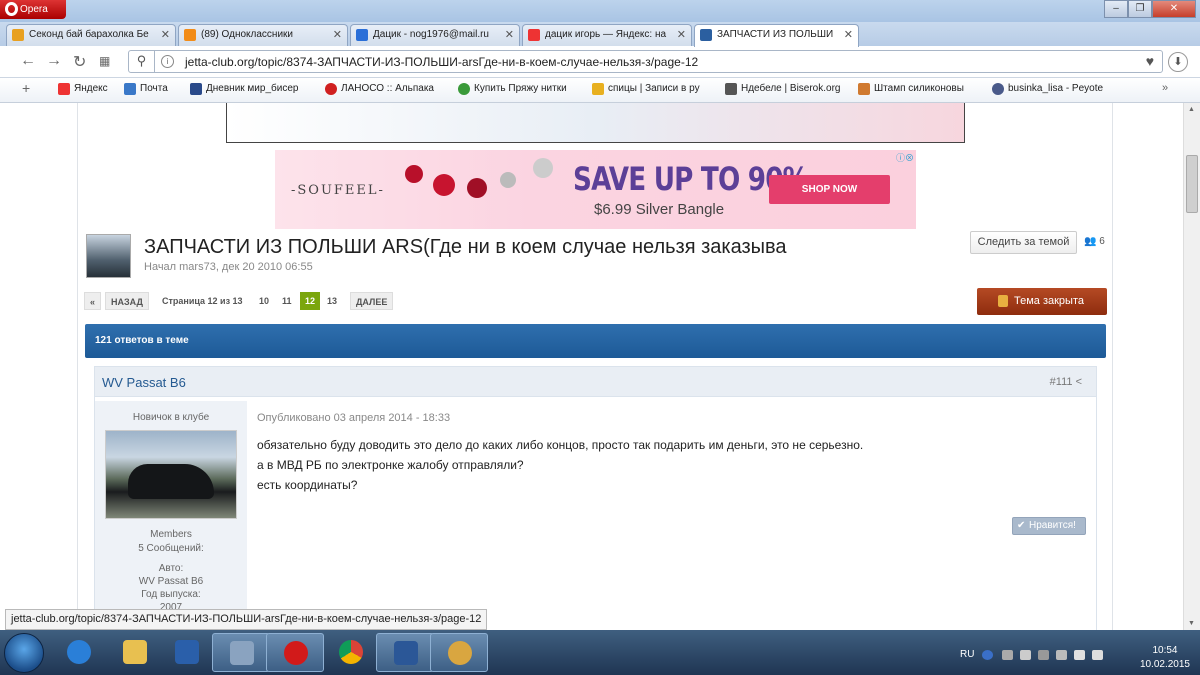 The image size is (1200, 675). Describe the element at coordinates (998, 89) in the screenshot. I see `user-icon` at that location.